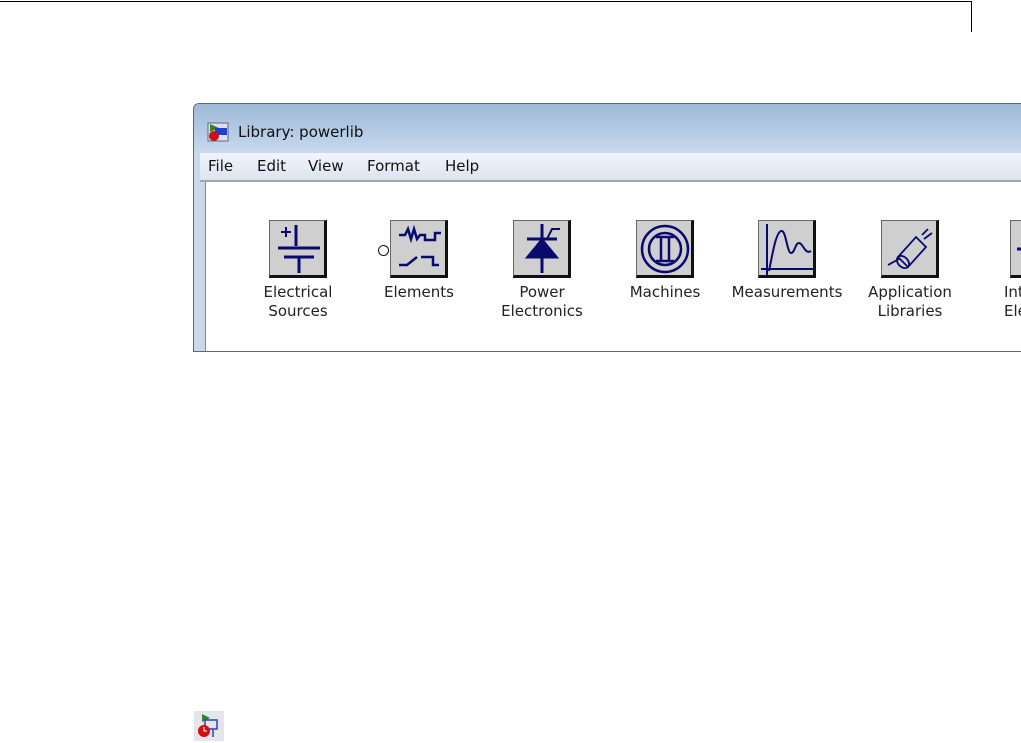  What do you see at coordinates (1012, 311) in the screenshot?
I see `block-label: Ele` at bounding box center [1012, 311].